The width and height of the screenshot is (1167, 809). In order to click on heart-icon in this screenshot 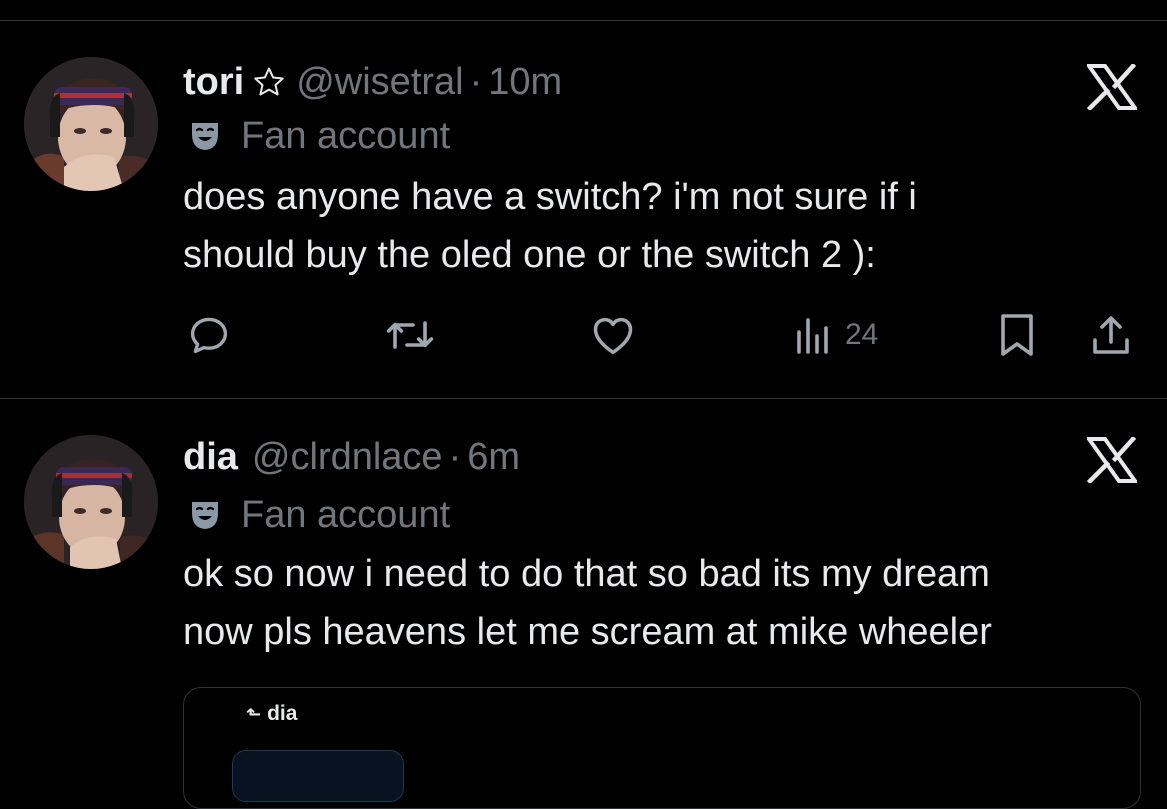, I will do `click(613, 335)`.